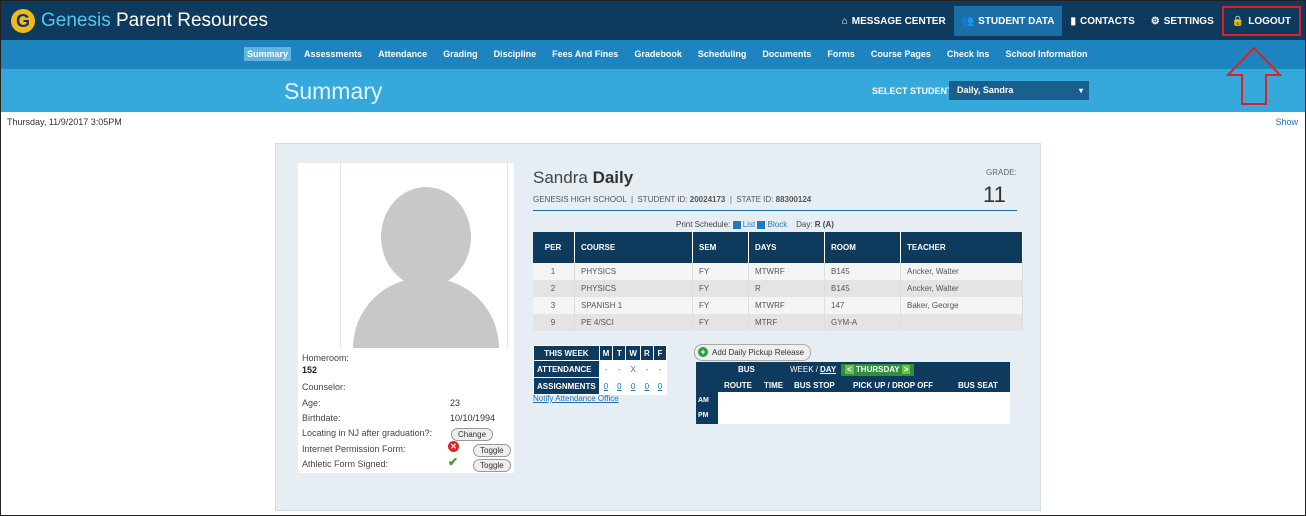 This screenshot has width=1306, height=516. Describe the element at coordinates (658, 54) in the screenshot. I see `subnav-gradebook: Gradebook` at that location.